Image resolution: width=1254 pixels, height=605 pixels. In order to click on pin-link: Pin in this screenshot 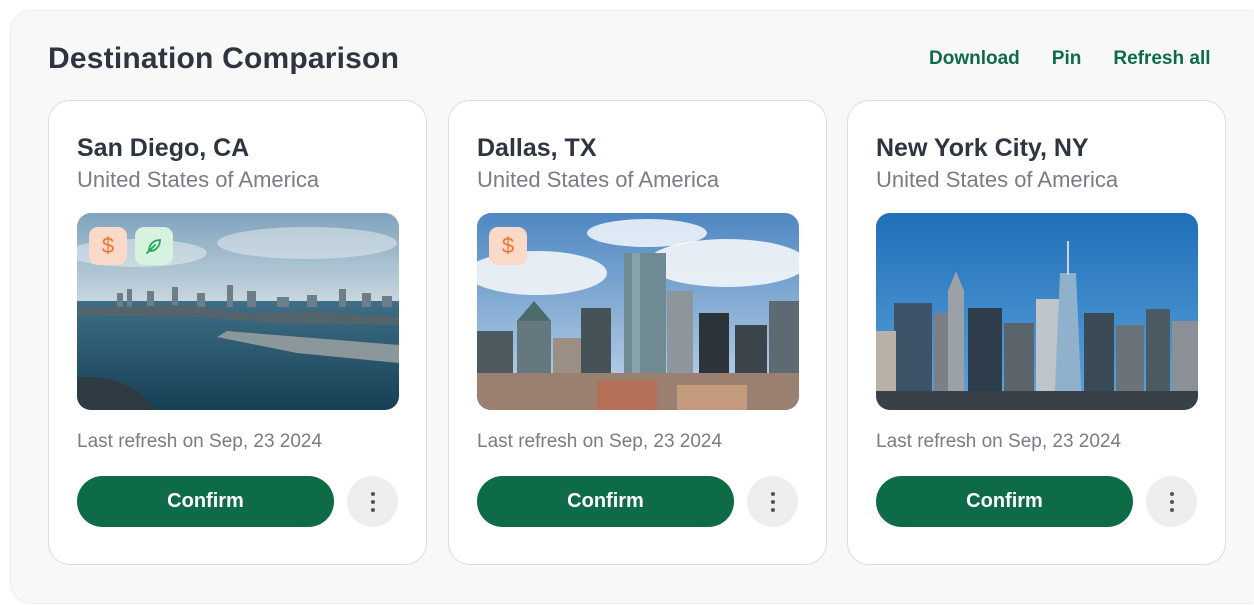, I will do `click(1067, 59)`.